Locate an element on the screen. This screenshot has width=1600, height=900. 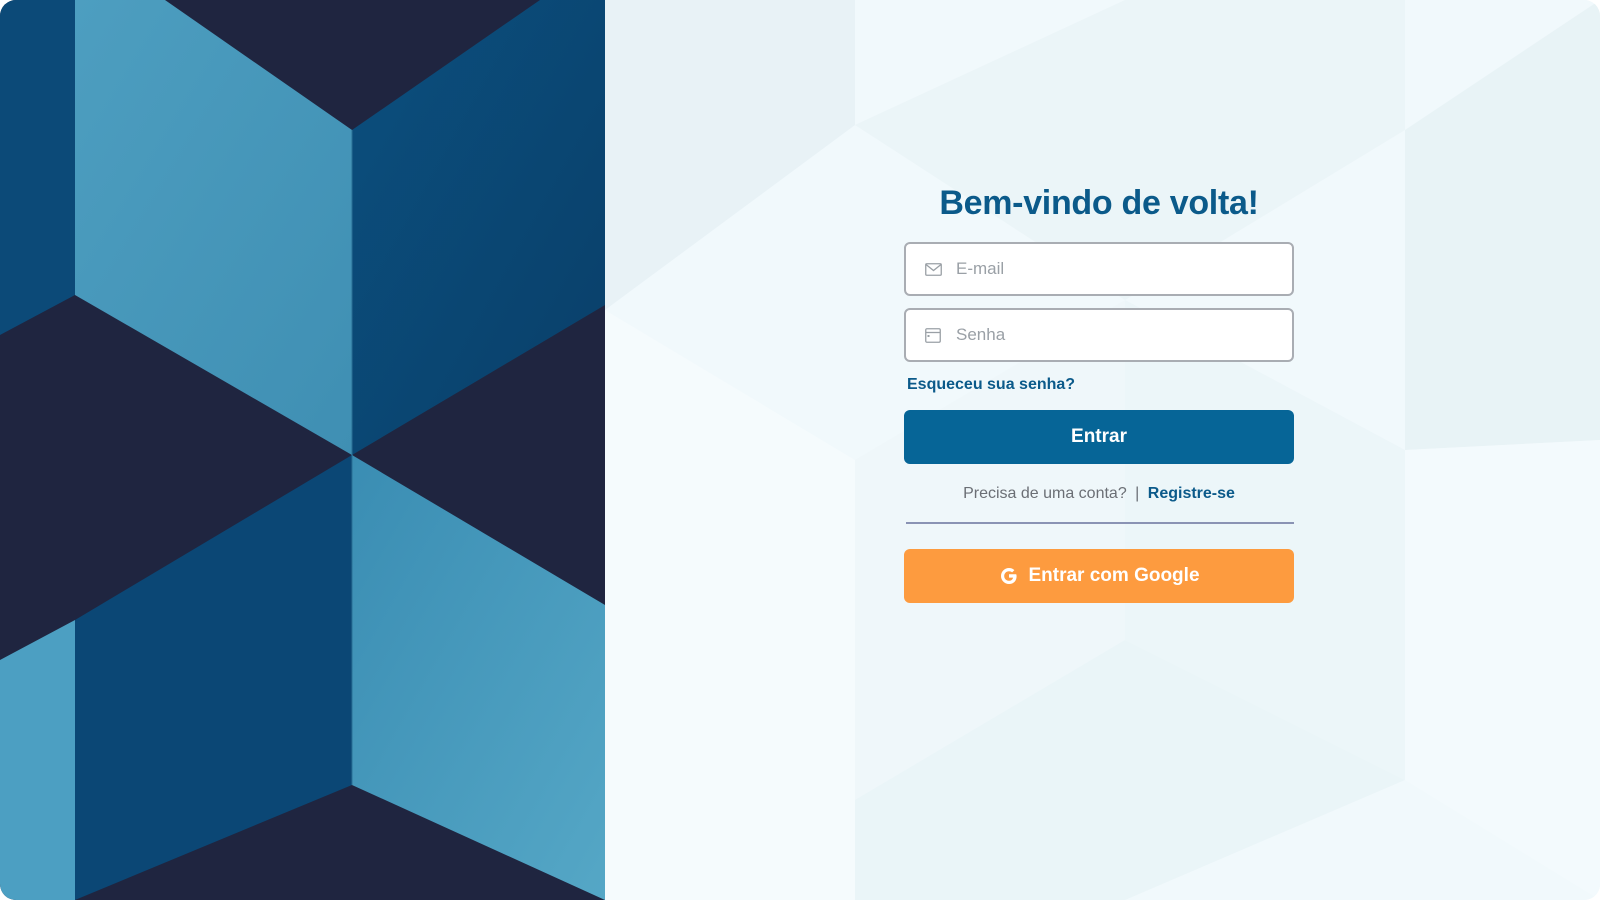
google-login-label: Entrar com Google is located at coordinates (1114, 575).